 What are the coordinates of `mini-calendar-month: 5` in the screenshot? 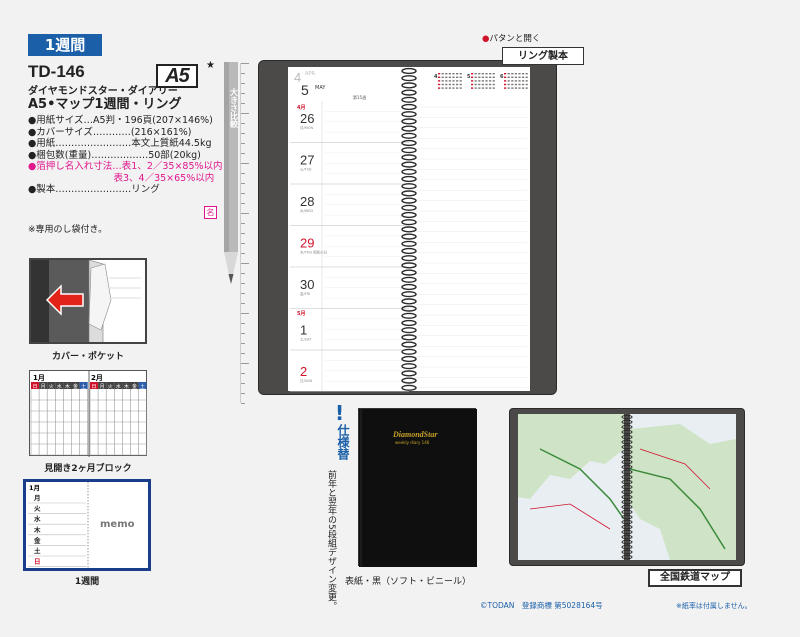 It's located at (469, 77).